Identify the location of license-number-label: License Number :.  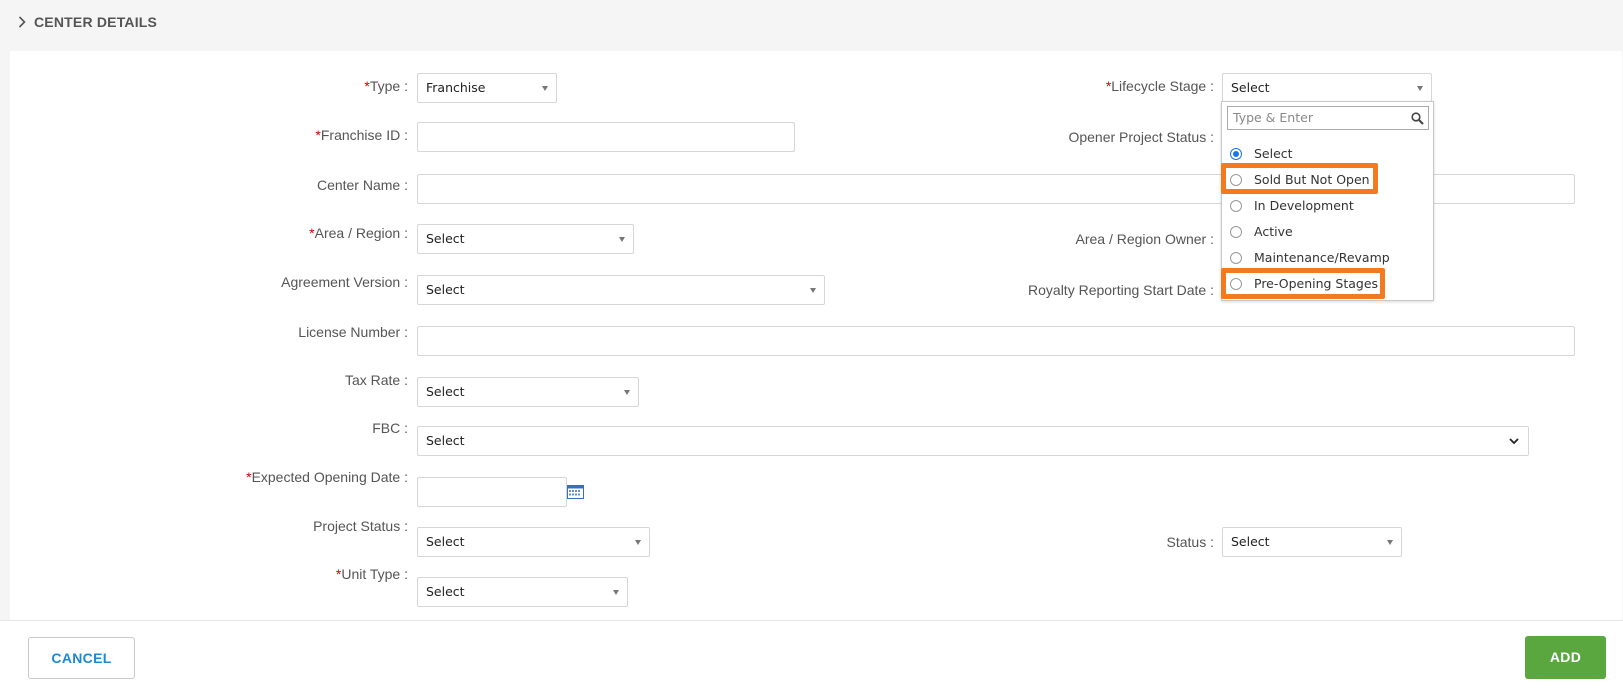
(353, 332).